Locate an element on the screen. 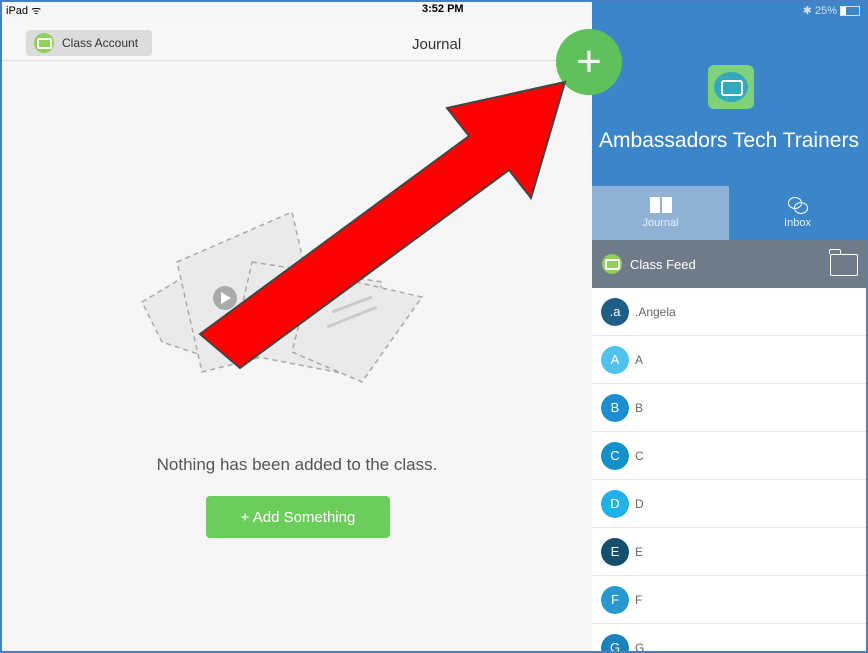 The height and width of the screenshot is (653, 868). add-post-button: + is located at coordinates (589, 62).